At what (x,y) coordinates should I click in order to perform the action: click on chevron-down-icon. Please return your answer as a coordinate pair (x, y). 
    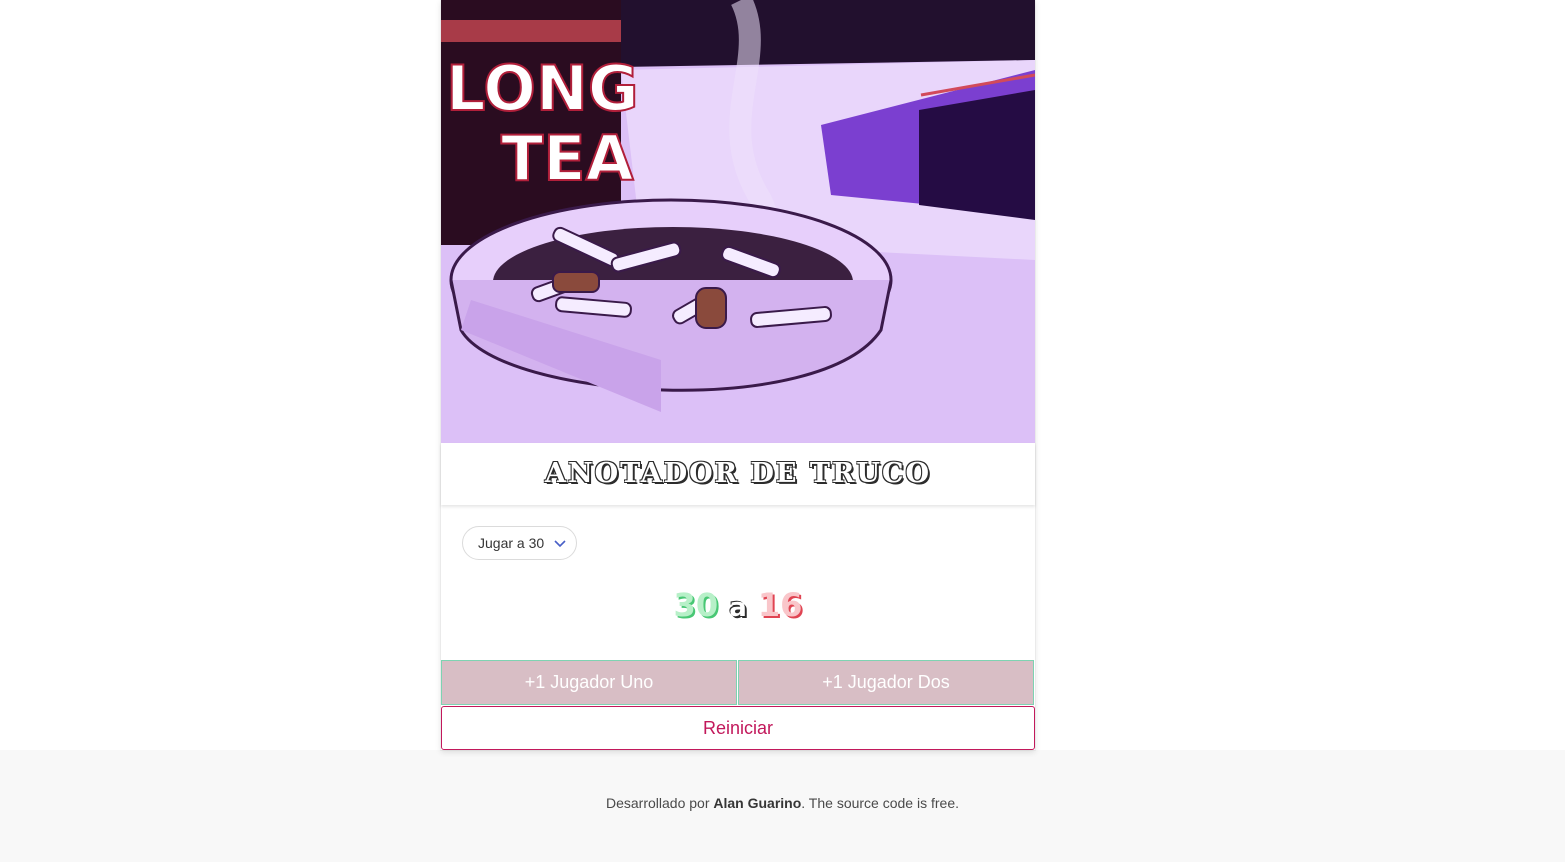
    Looking at the image, I should click on (560, 544).